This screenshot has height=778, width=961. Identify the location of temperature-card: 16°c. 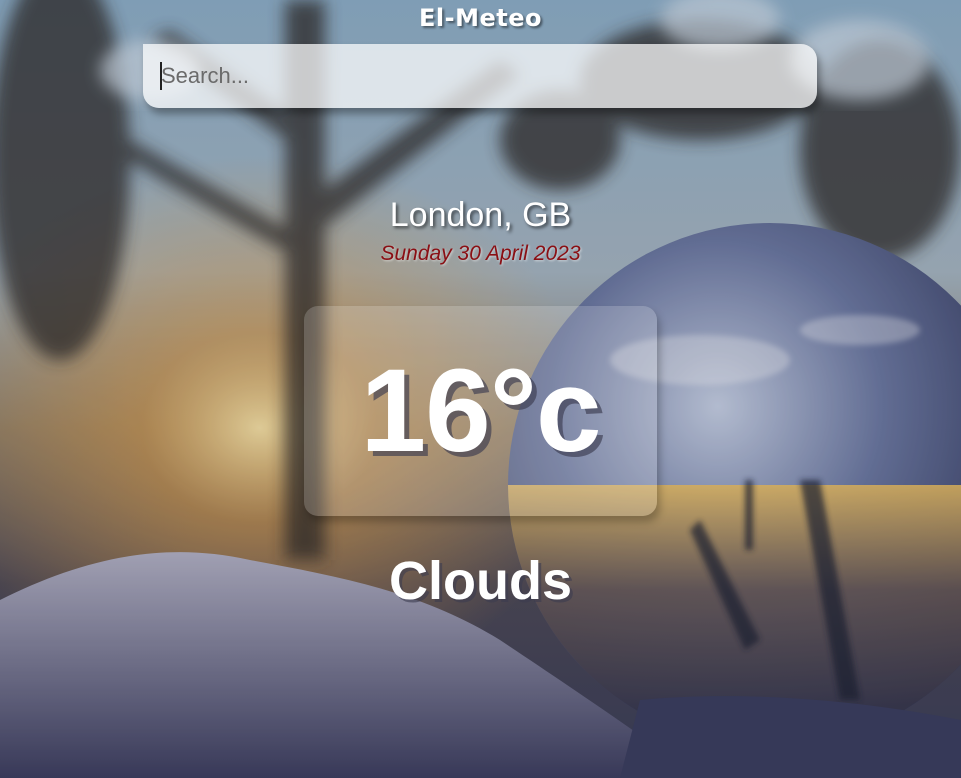
(480, 411).